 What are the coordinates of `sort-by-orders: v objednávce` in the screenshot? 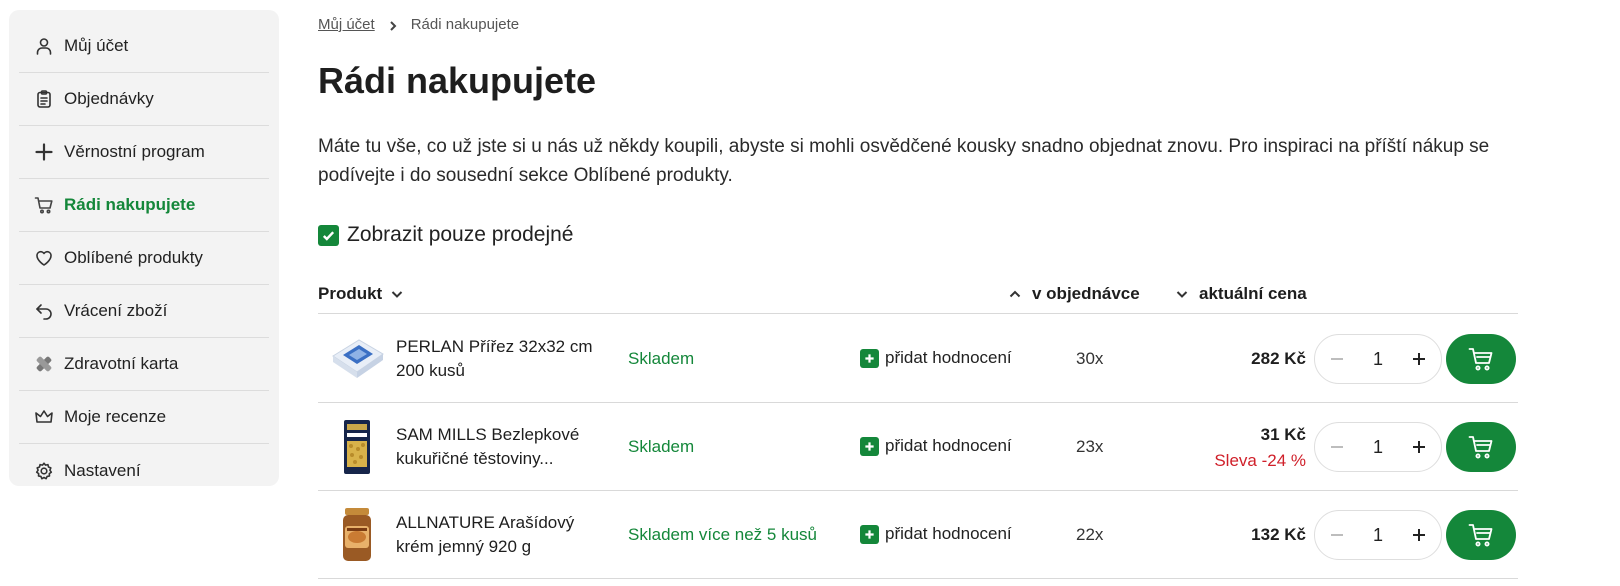 It's located at (1074, 294).